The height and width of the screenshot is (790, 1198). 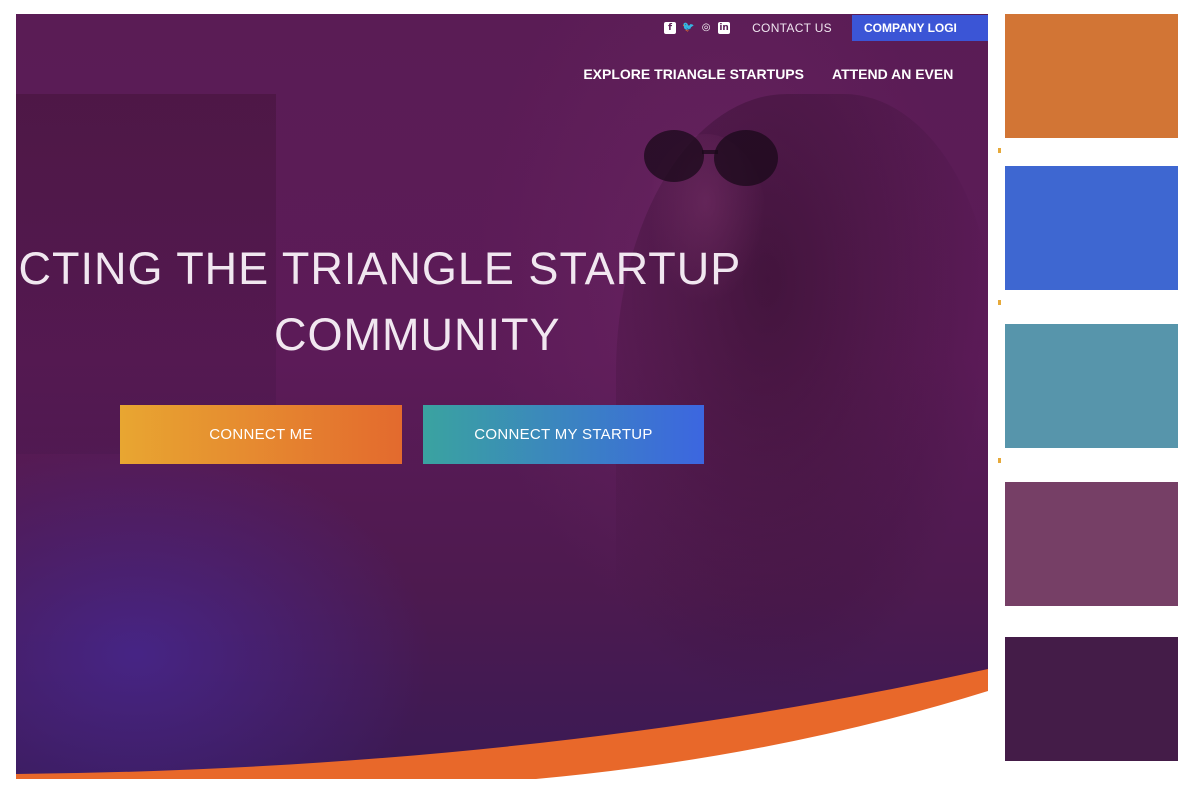 I want to click on linkedin-icon: in, so click(x=724, y=28).